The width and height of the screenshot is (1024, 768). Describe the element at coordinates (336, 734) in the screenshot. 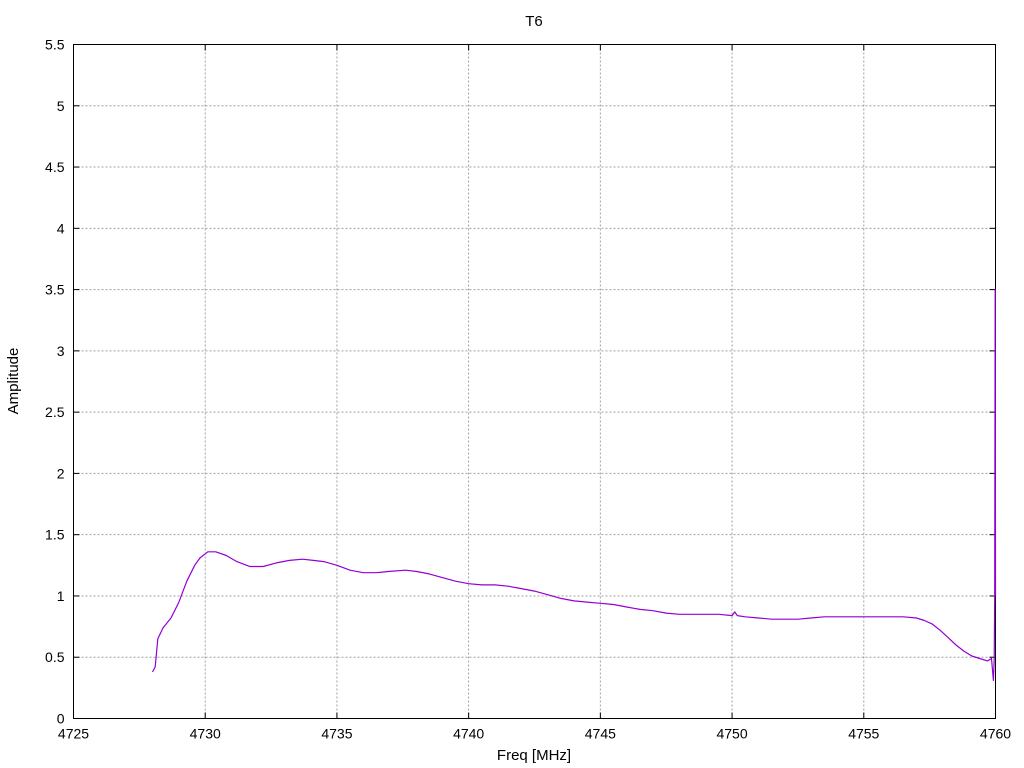

I see `x-tick-label: 4735` at that location.